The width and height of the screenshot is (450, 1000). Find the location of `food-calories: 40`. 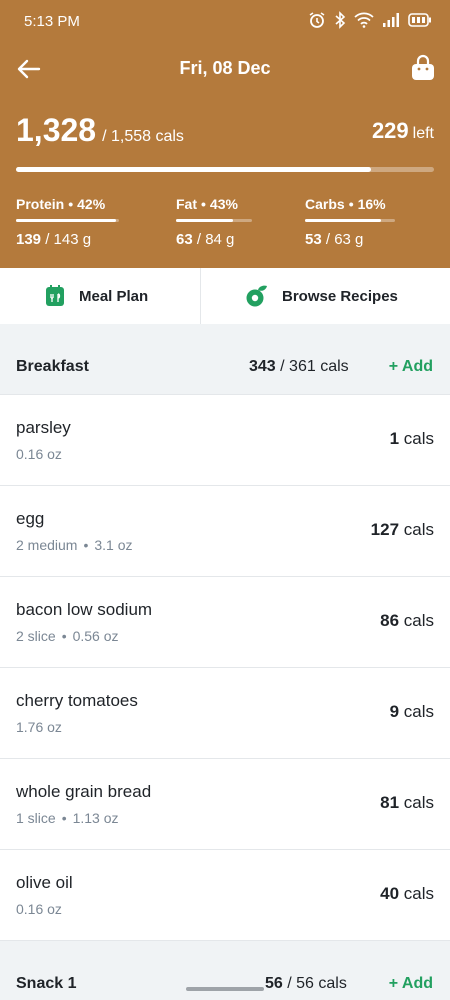

food-calories: 40 is located at coordinates (390, 893).